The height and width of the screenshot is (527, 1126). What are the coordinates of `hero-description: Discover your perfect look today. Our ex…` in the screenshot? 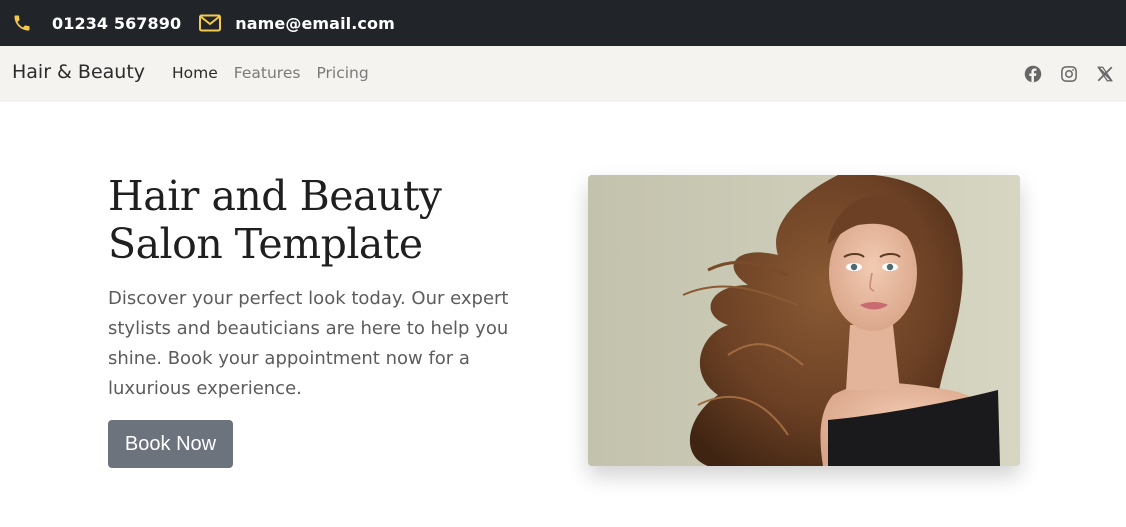 It's located at (308, 343).